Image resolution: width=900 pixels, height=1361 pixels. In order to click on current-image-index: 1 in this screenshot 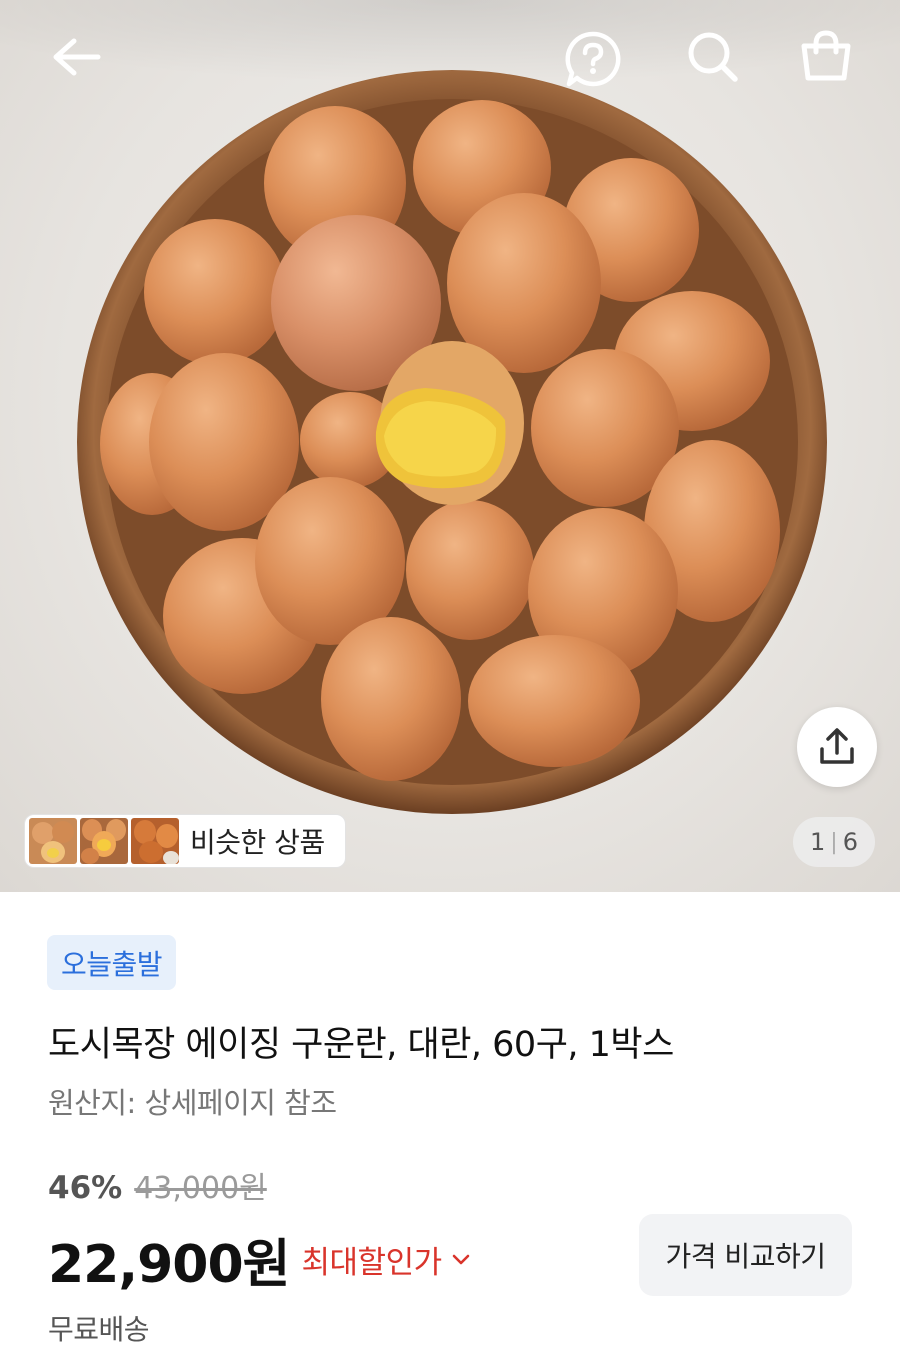, I will do `click(818, 842)`.